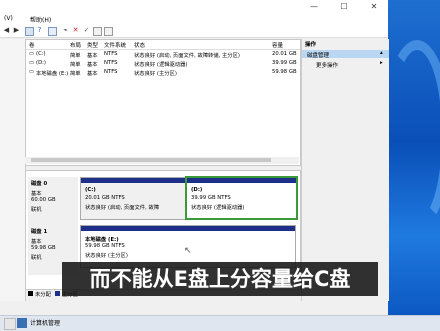 The height and width of the screenshot is (331, 440). What do you see at coordinates (6, 30) in the screenshot?
I see `back-icon: ◀` at bounding box center [6, 30].